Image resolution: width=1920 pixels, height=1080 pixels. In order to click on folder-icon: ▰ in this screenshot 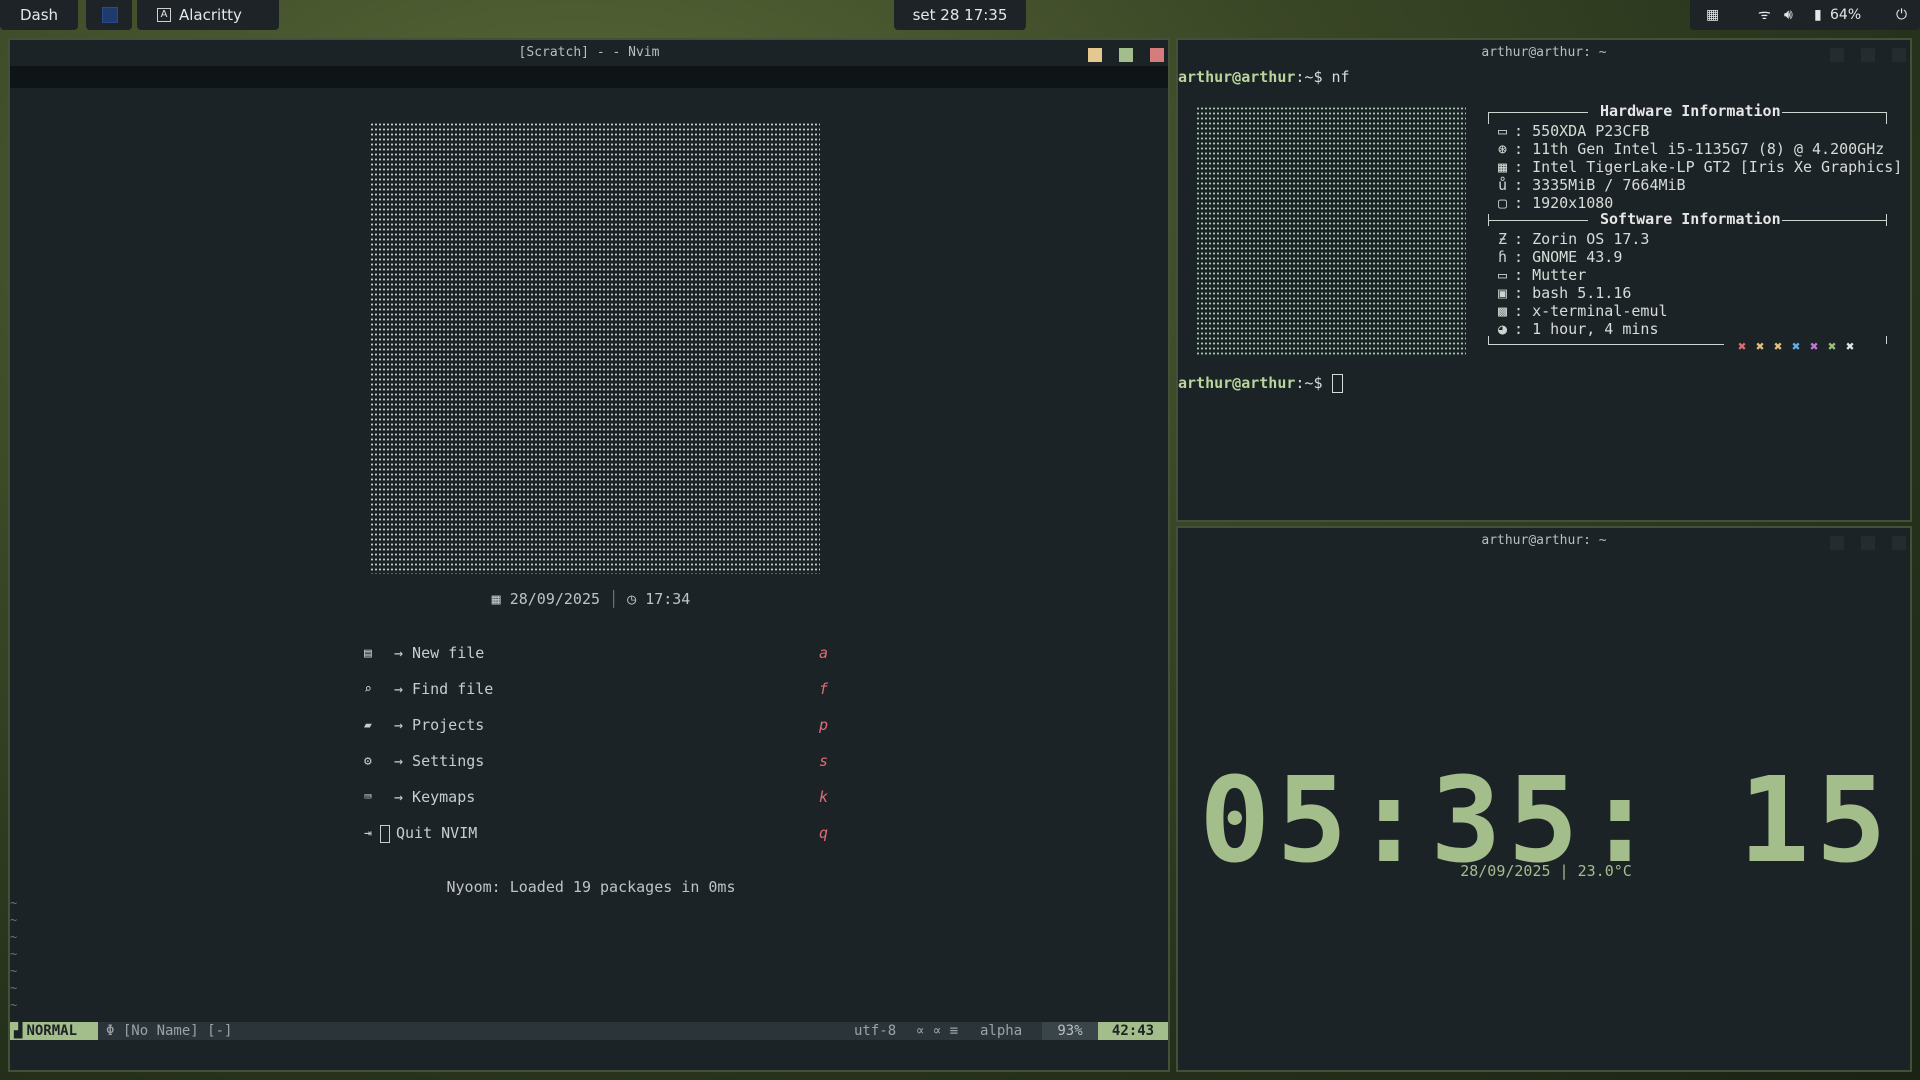, I will do `click(368, 725)`.